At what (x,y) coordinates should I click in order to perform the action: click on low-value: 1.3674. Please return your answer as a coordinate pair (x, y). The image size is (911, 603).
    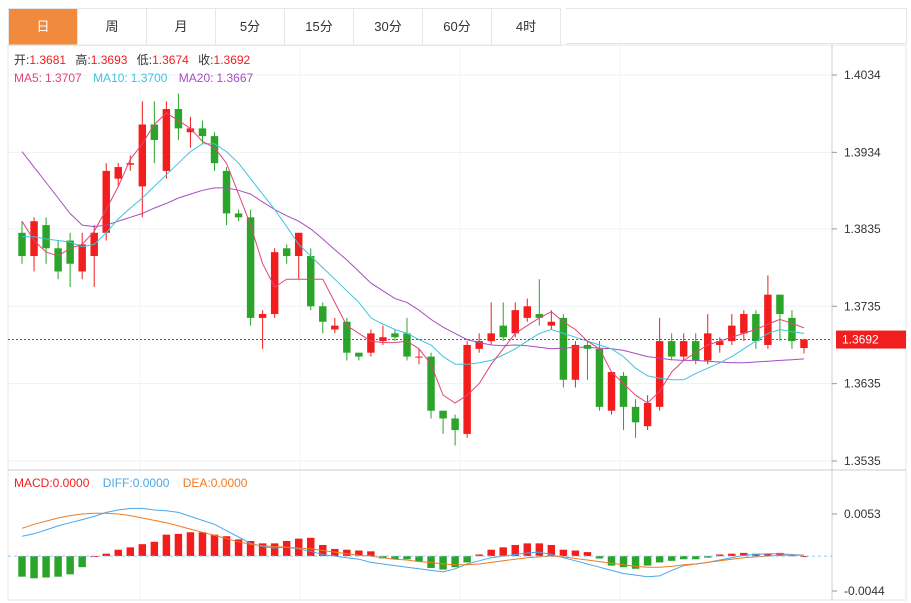
    Looking at the image, I should click on (170, 60).